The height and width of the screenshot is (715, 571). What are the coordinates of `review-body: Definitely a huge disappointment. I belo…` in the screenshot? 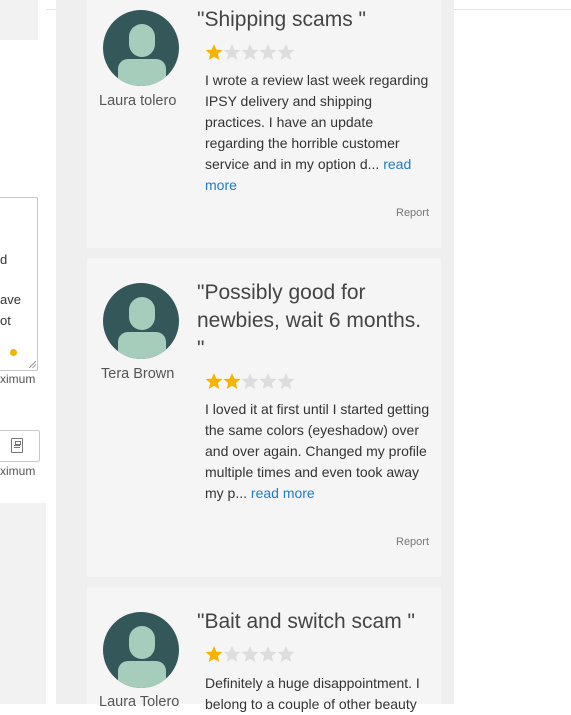 It's located at (312, 693).